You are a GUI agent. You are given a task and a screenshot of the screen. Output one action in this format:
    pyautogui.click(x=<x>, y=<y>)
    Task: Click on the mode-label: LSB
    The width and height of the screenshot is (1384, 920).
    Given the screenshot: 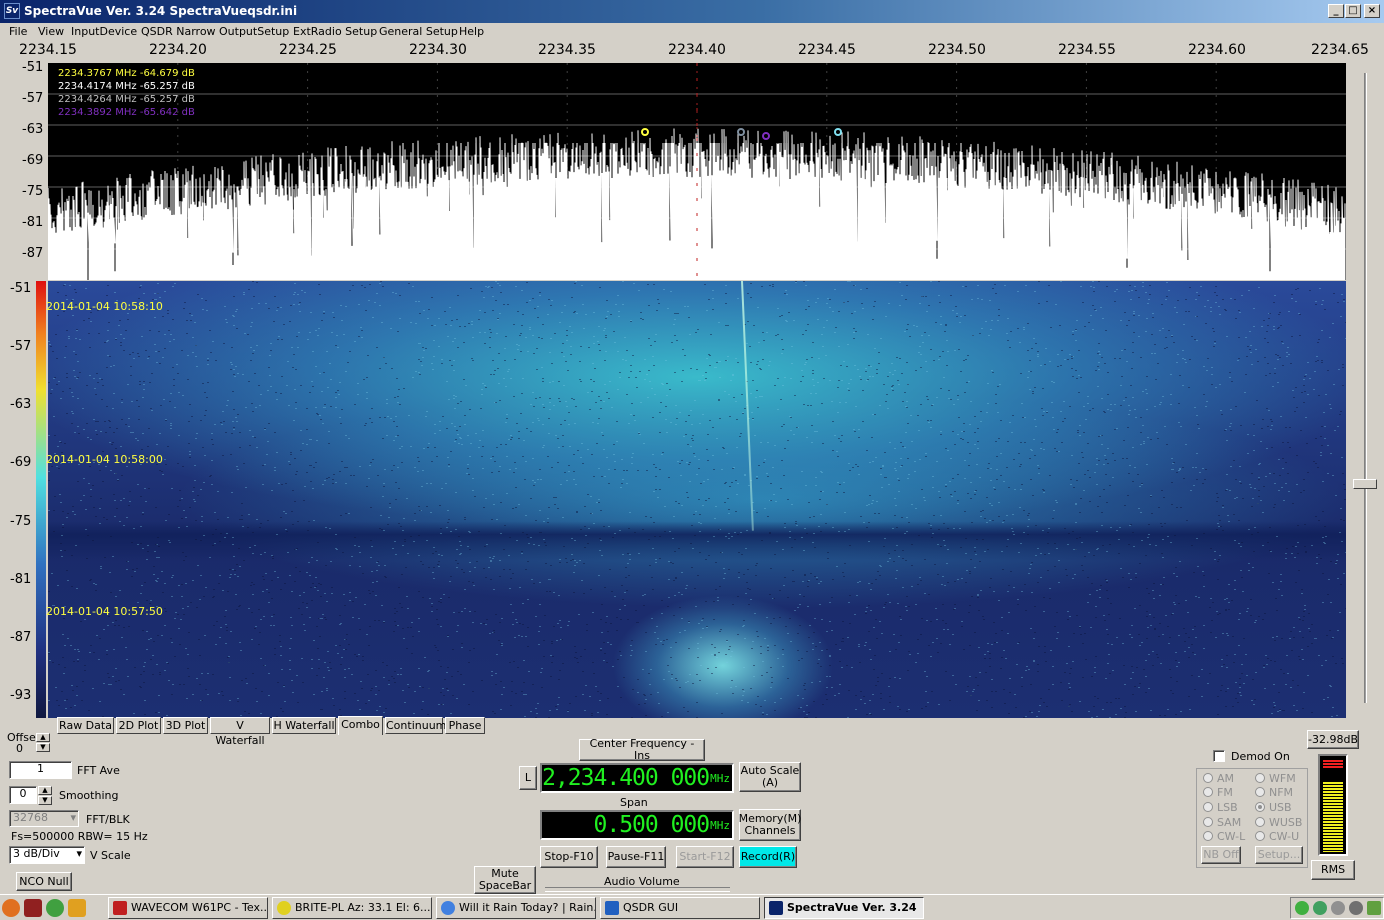 What is the action you would take?
    pyautogui.click(x=1227, y=807)
    